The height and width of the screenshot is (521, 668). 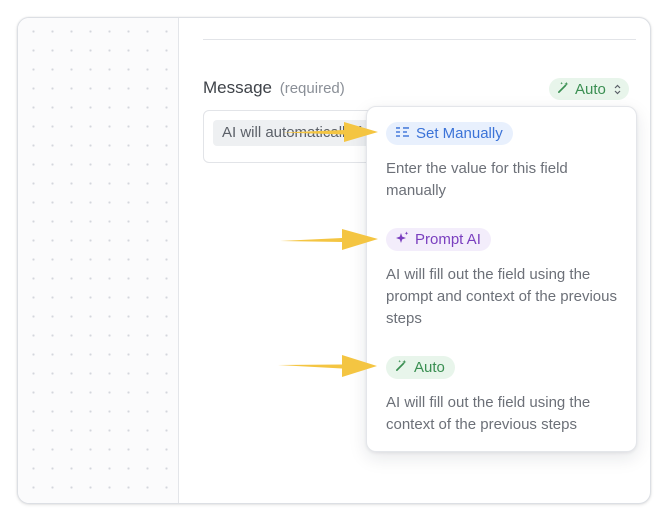 I want to click on set-manually-pill: Set Manually, so click(x=449, y=133).